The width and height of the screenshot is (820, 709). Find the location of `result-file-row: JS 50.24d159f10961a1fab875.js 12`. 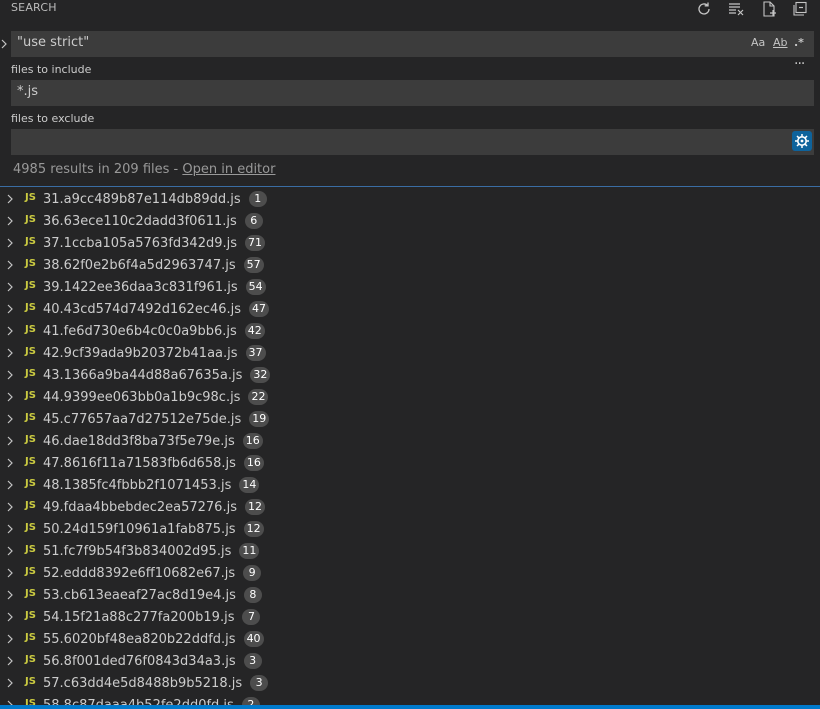

result-file-row: JS 50.24d159f10961a1fab875.js 12 is located at coordinates (410, 529).